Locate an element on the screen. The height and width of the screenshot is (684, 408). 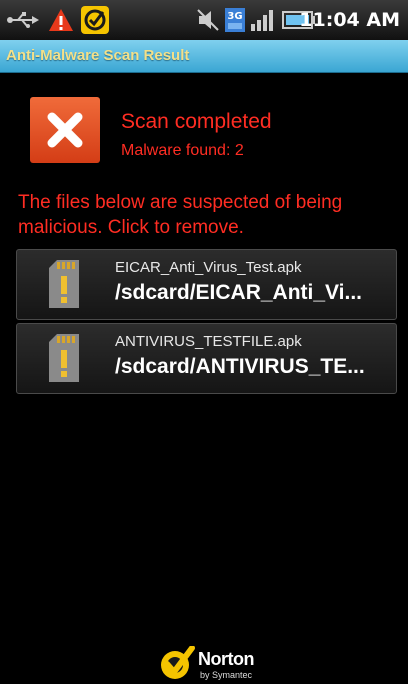
status-bar: 3G 11:04 AM is located at coordinates (204, 20).